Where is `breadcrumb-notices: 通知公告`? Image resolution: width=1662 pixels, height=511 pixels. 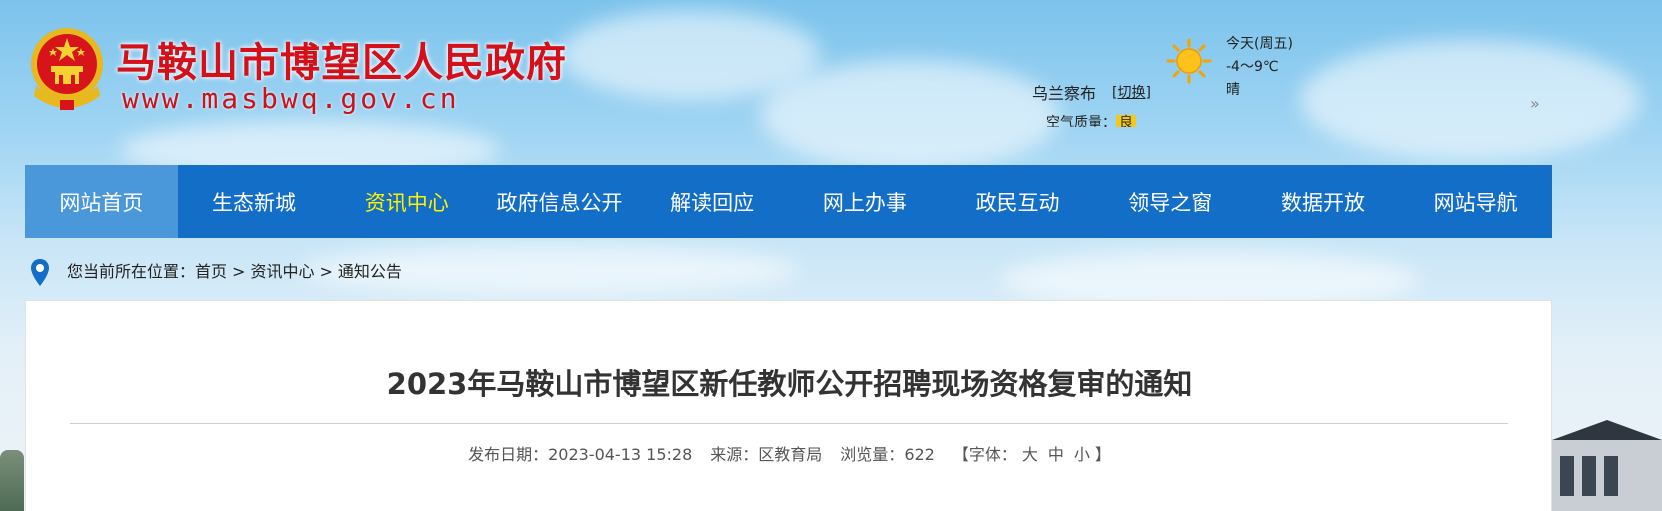
breadcrumb-notices: 通知公告 is located at coordinates (370, 271).